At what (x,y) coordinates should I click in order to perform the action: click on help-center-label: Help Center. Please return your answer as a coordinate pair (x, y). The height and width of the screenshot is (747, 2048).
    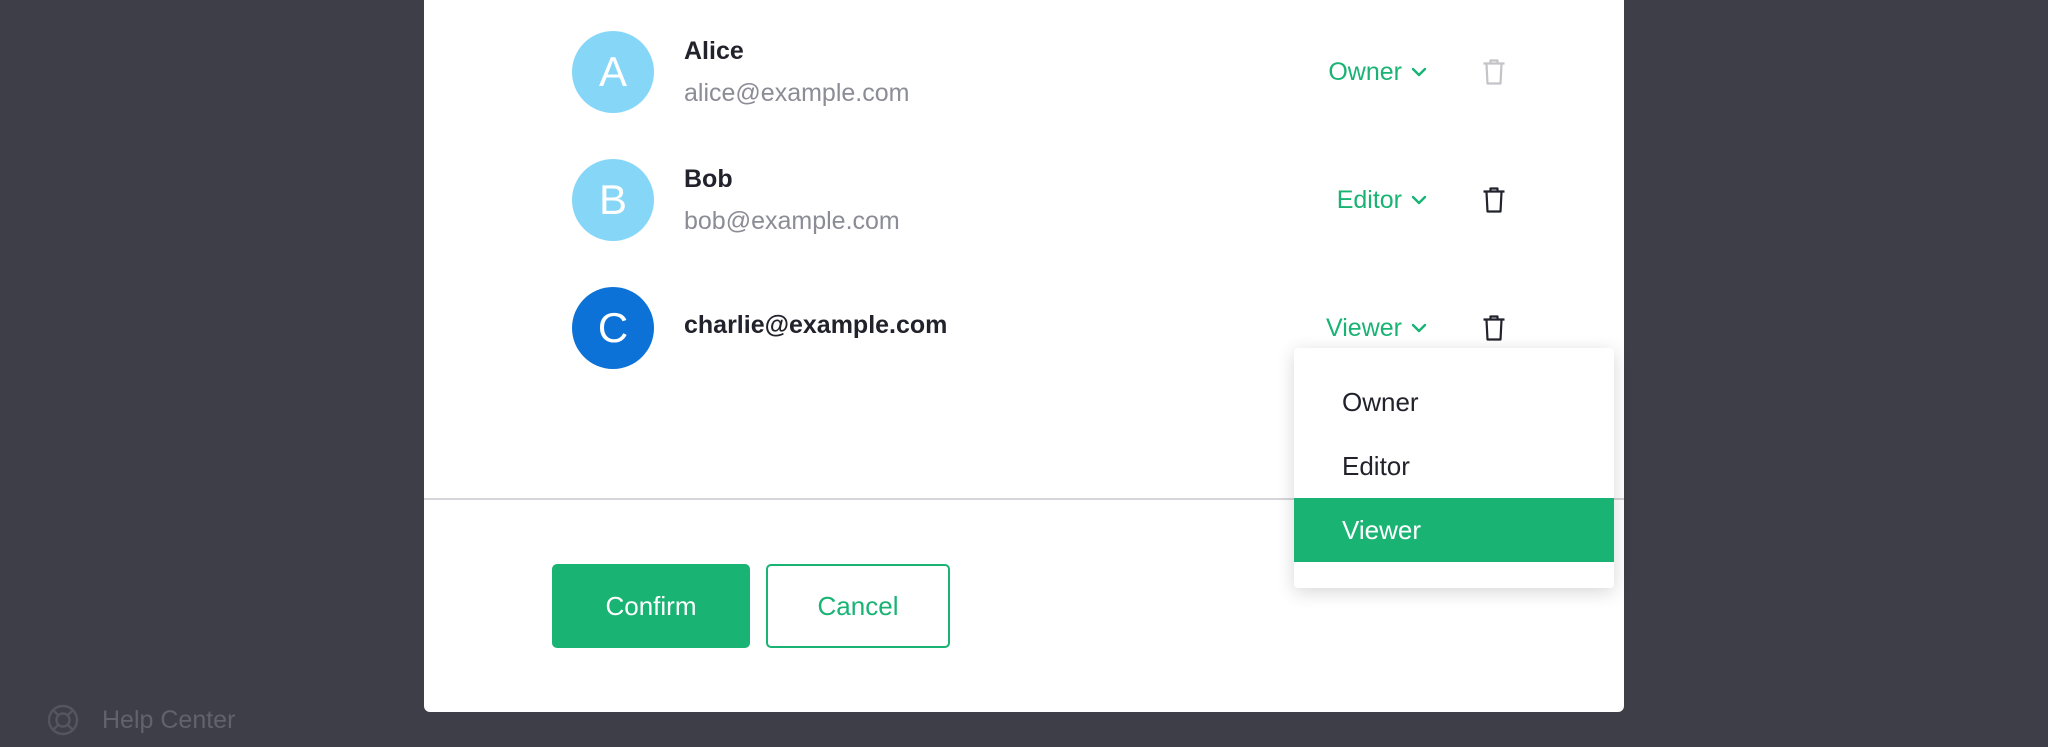
    Looking at the image, I should click on (169, 719).